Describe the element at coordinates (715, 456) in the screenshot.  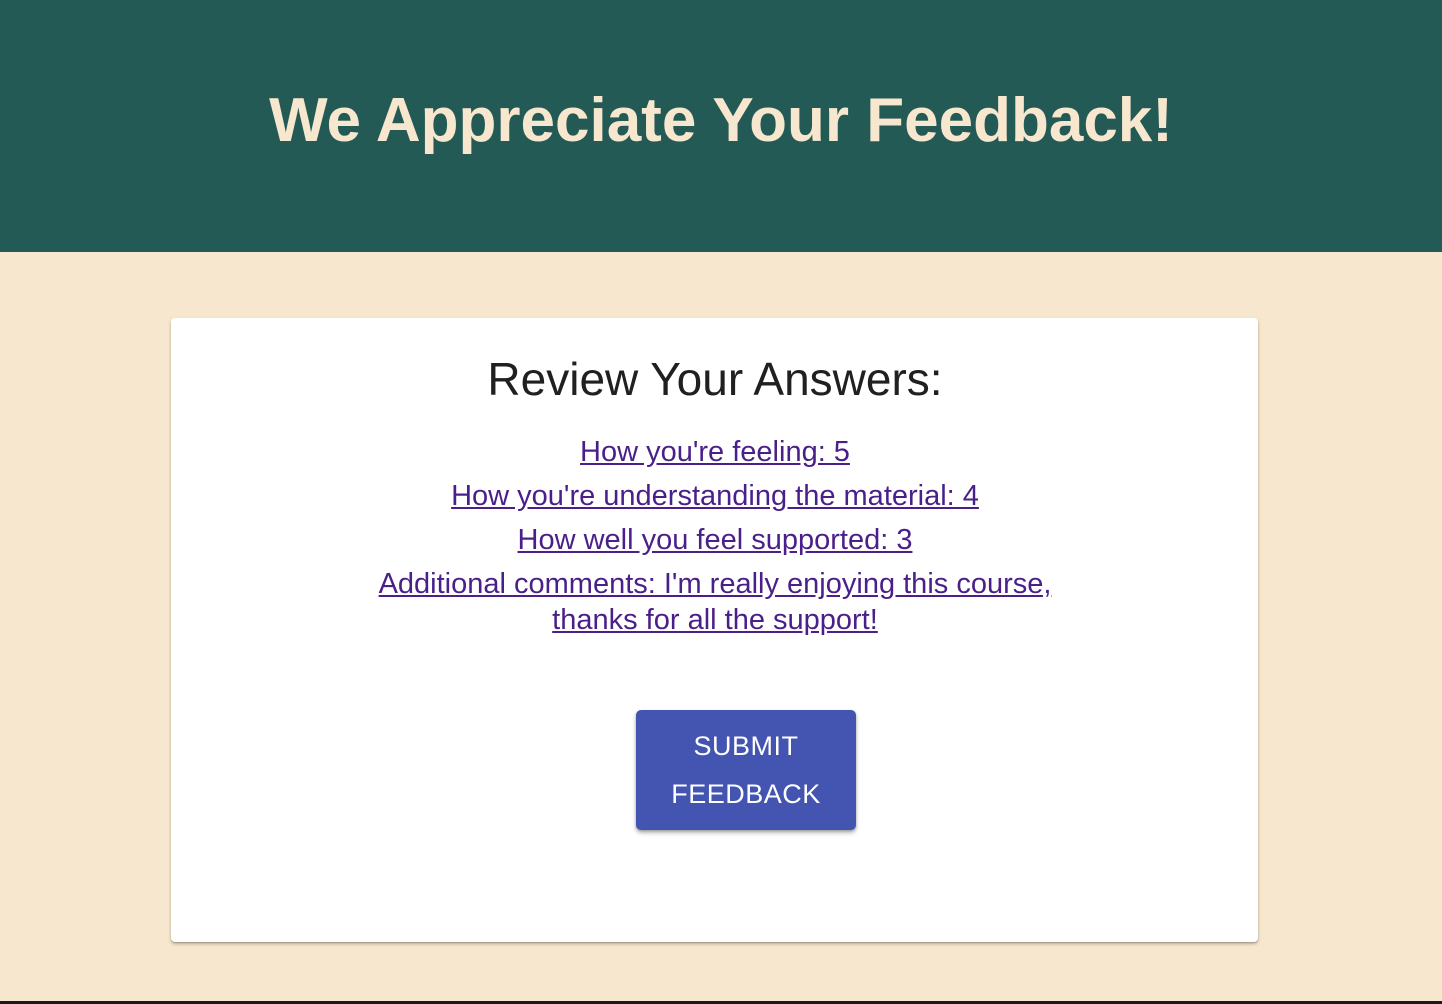
I see `answer-feeling-link: How you're feeling: 5` at that location.